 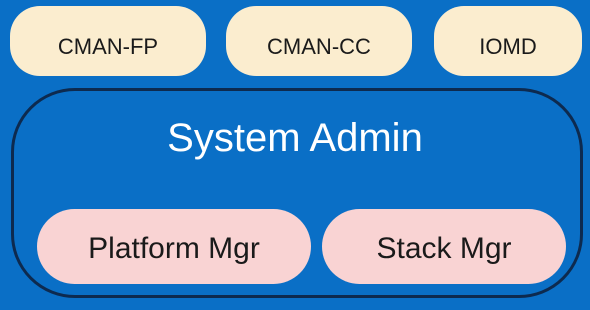 I want to click on iomd-component: IOMD, so click(x=508, y=41).